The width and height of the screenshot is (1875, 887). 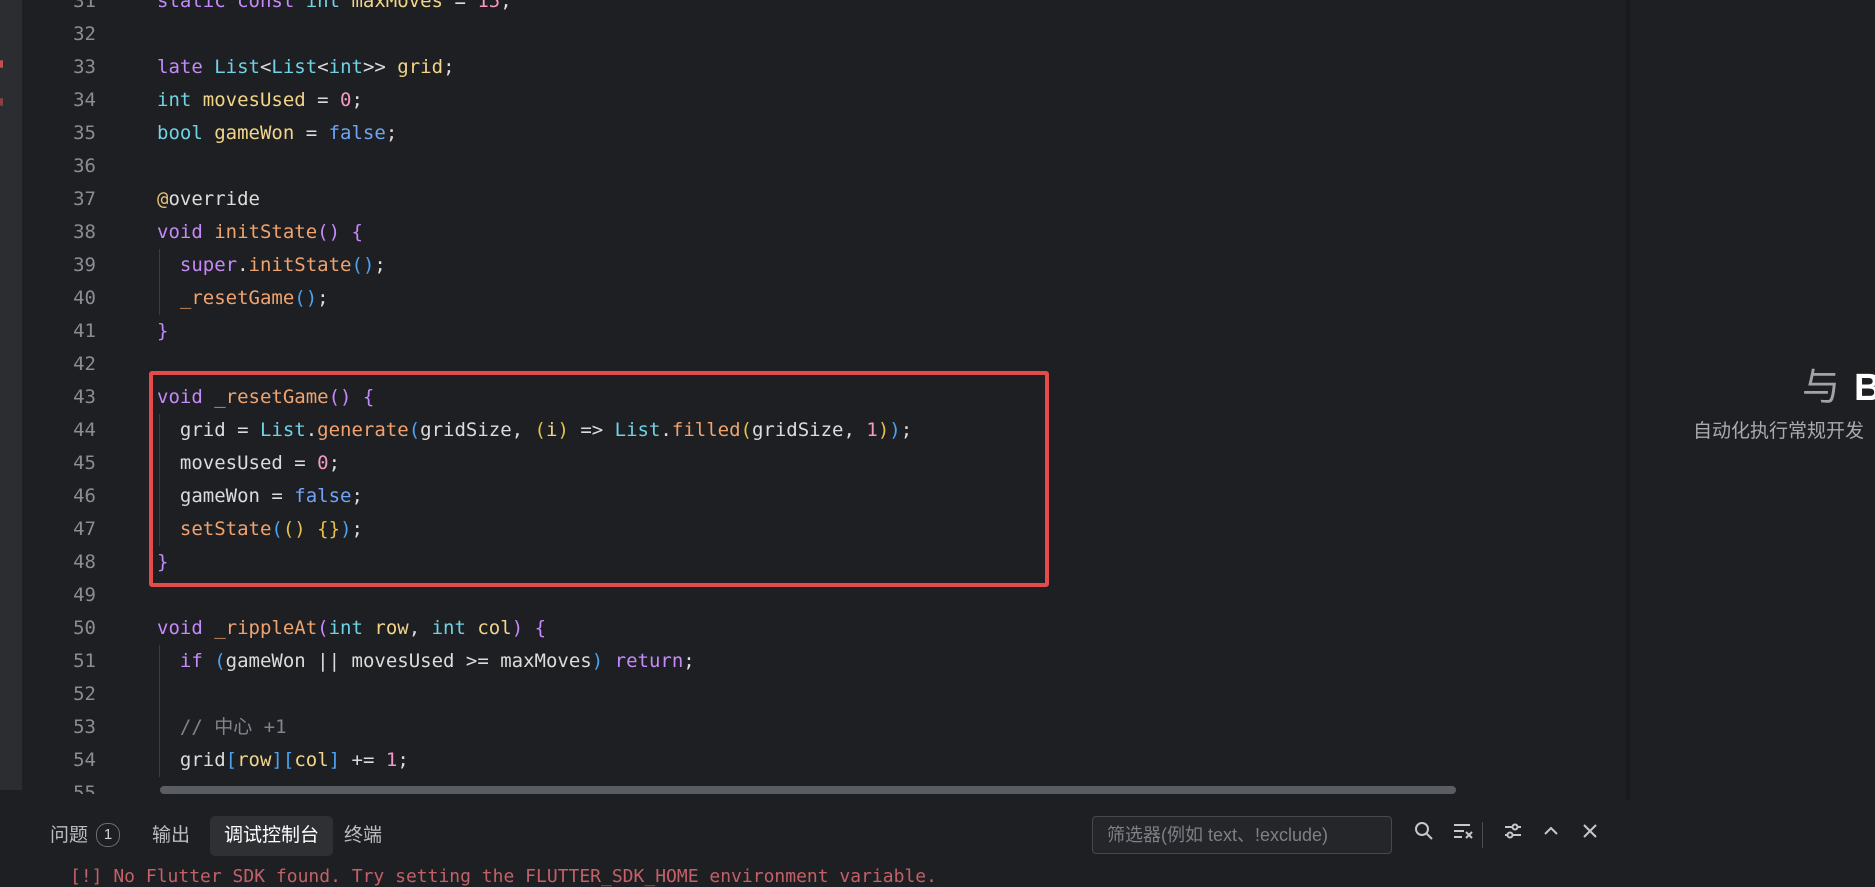 I want to click on code-text: grid[row][col] += 1;, so click(x=283, y=760).